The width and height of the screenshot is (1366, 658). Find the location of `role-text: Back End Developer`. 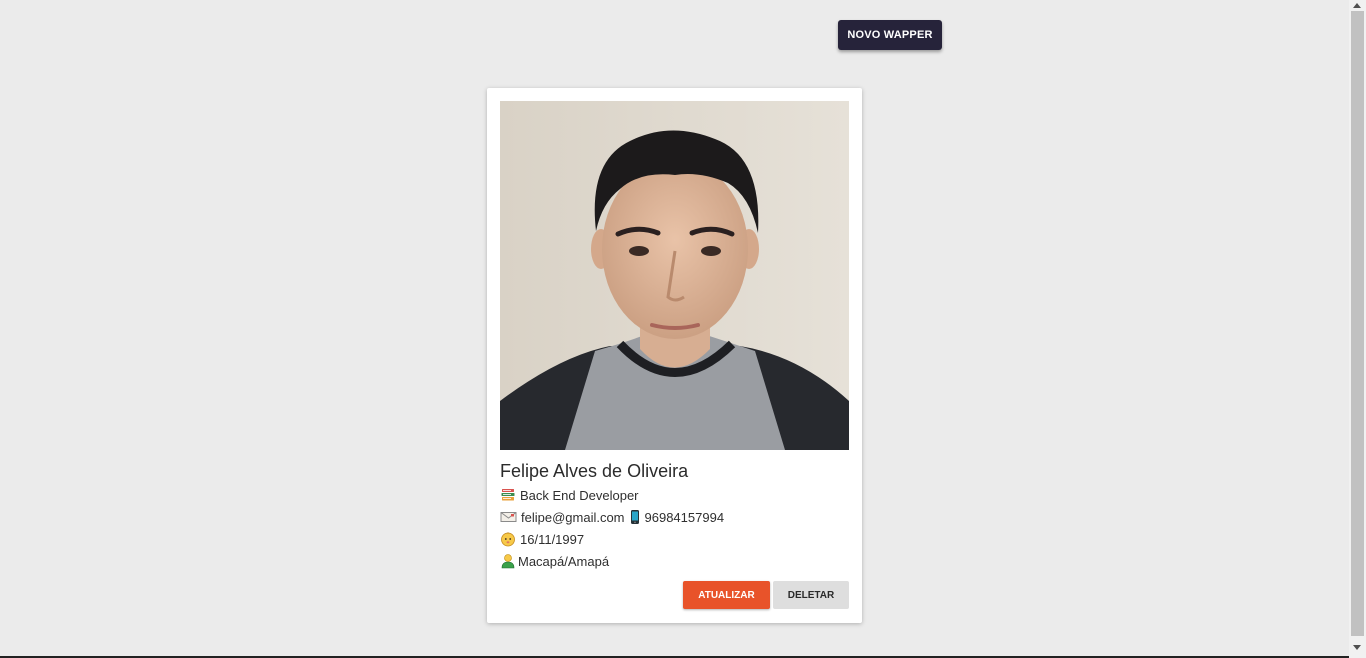

role-text: Back End Developer is located at coordinates (579, 495).